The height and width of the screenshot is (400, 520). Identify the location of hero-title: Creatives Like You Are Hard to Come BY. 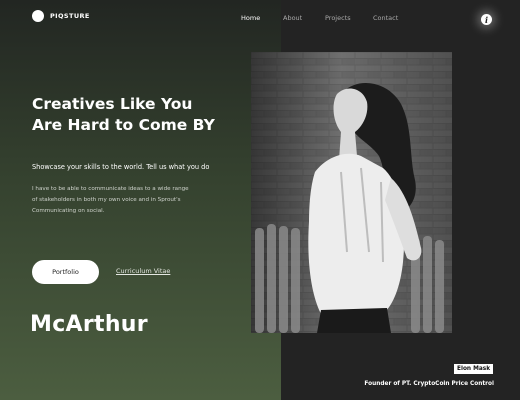
(137, 115).